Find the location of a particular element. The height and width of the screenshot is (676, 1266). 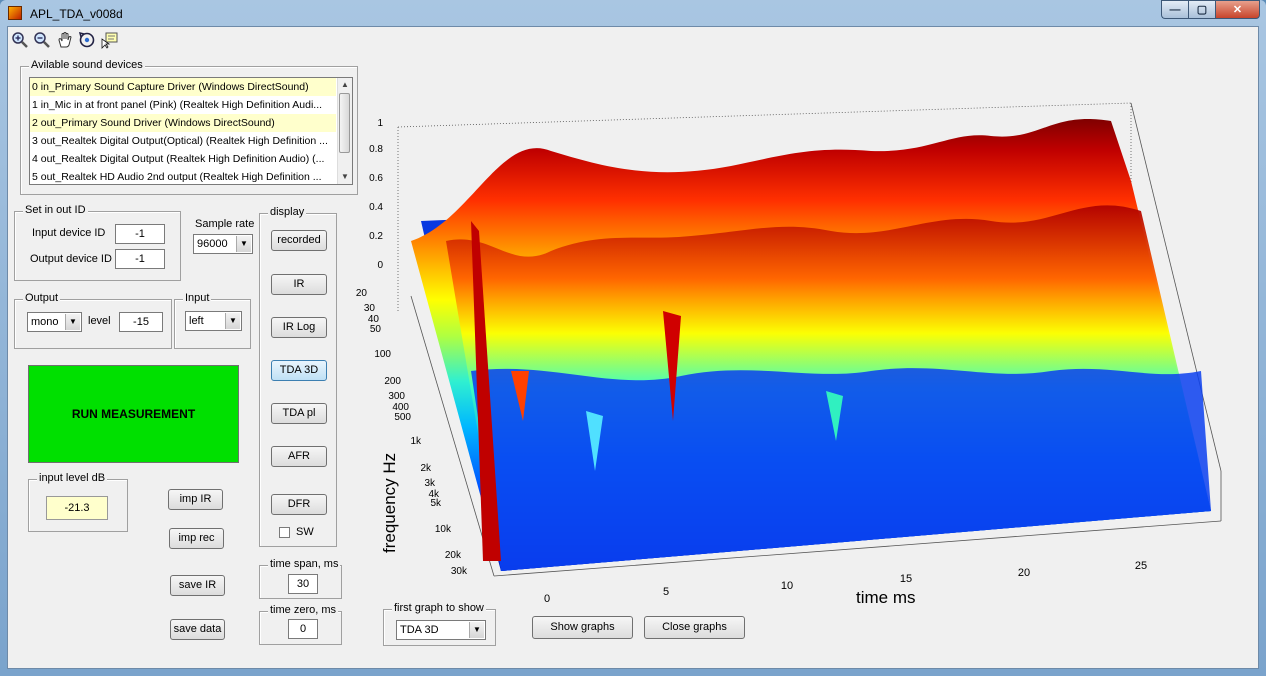

time-tick-label: 10 is located at coordinates (787, 586).